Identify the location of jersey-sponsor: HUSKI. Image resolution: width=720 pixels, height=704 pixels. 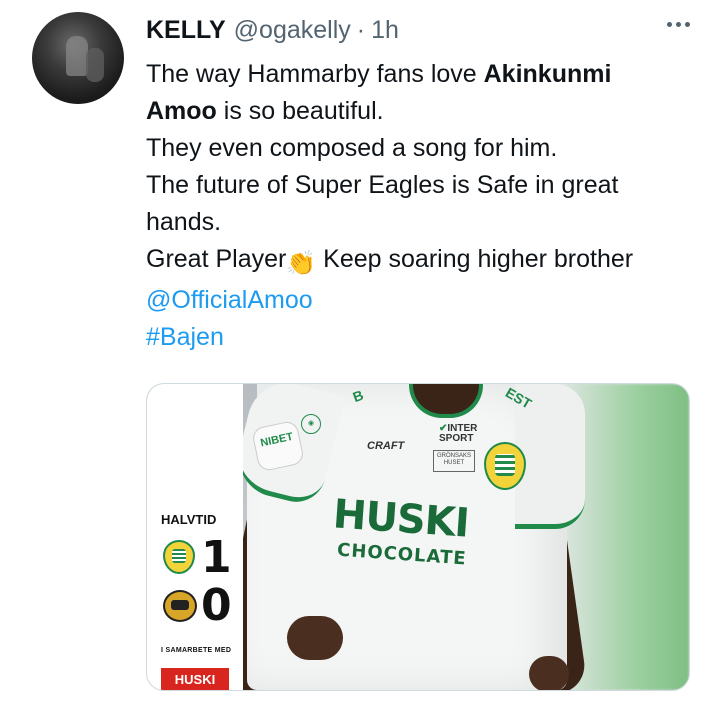
(401, 519).